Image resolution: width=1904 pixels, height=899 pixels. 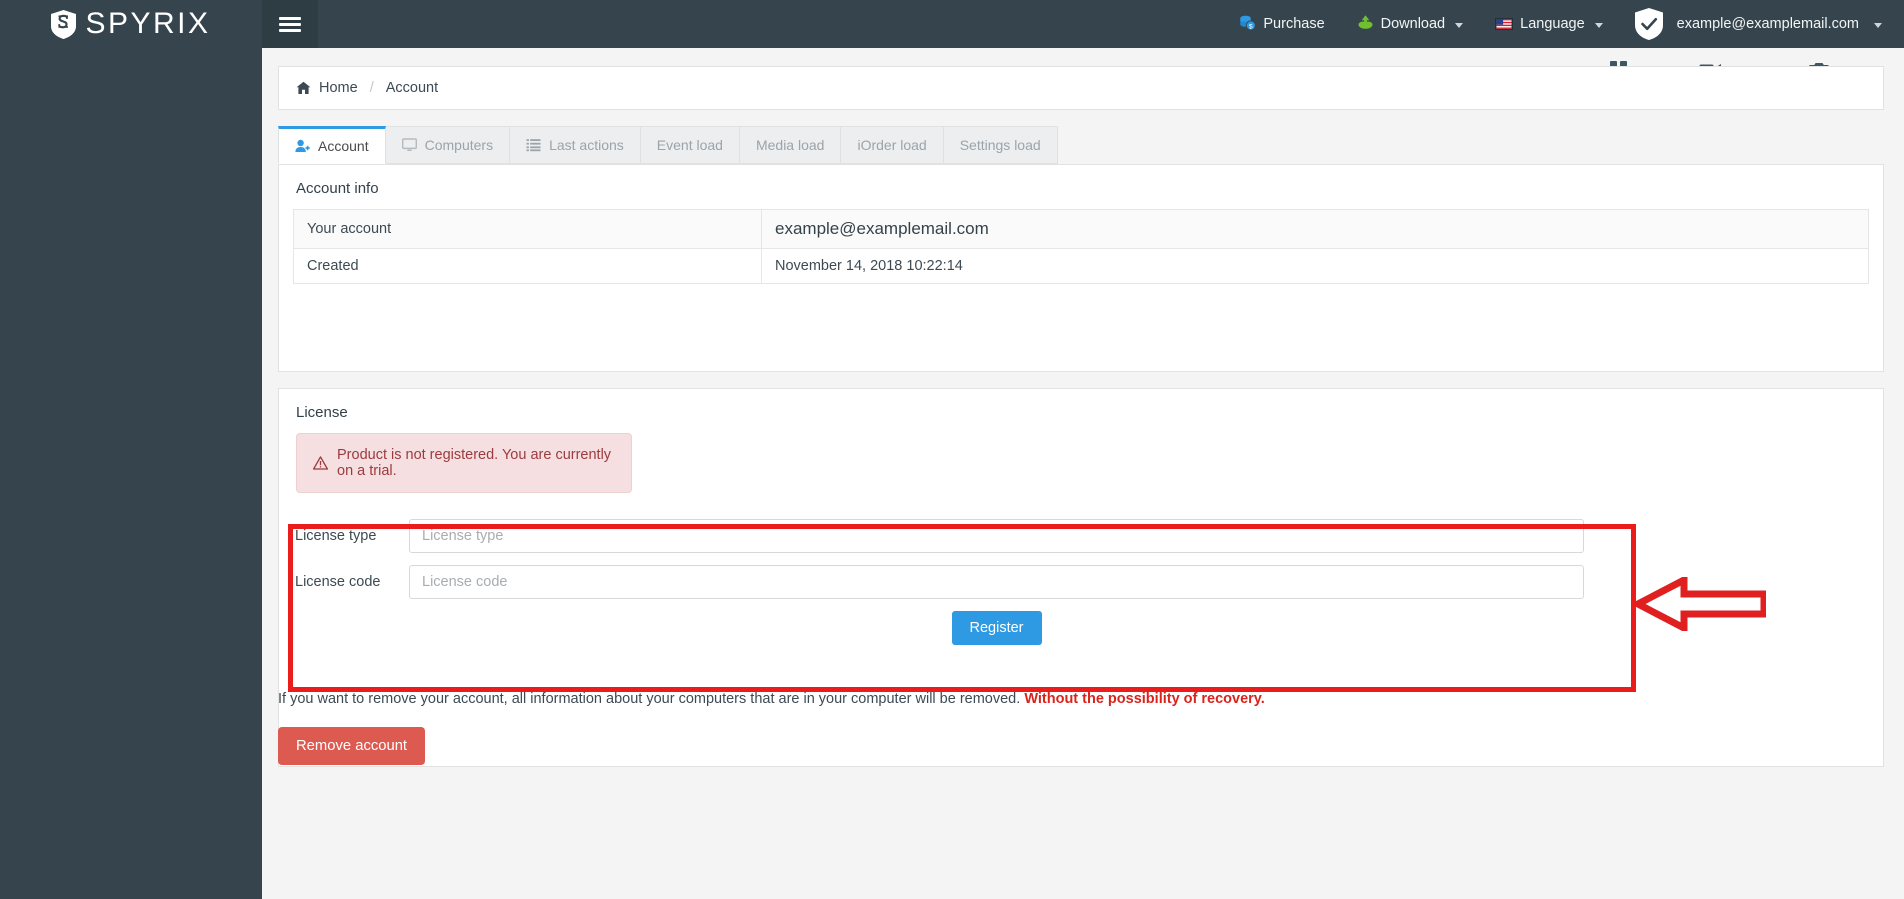 I want to click on card-title-account-info: Account info, so click(x=337, y=188).